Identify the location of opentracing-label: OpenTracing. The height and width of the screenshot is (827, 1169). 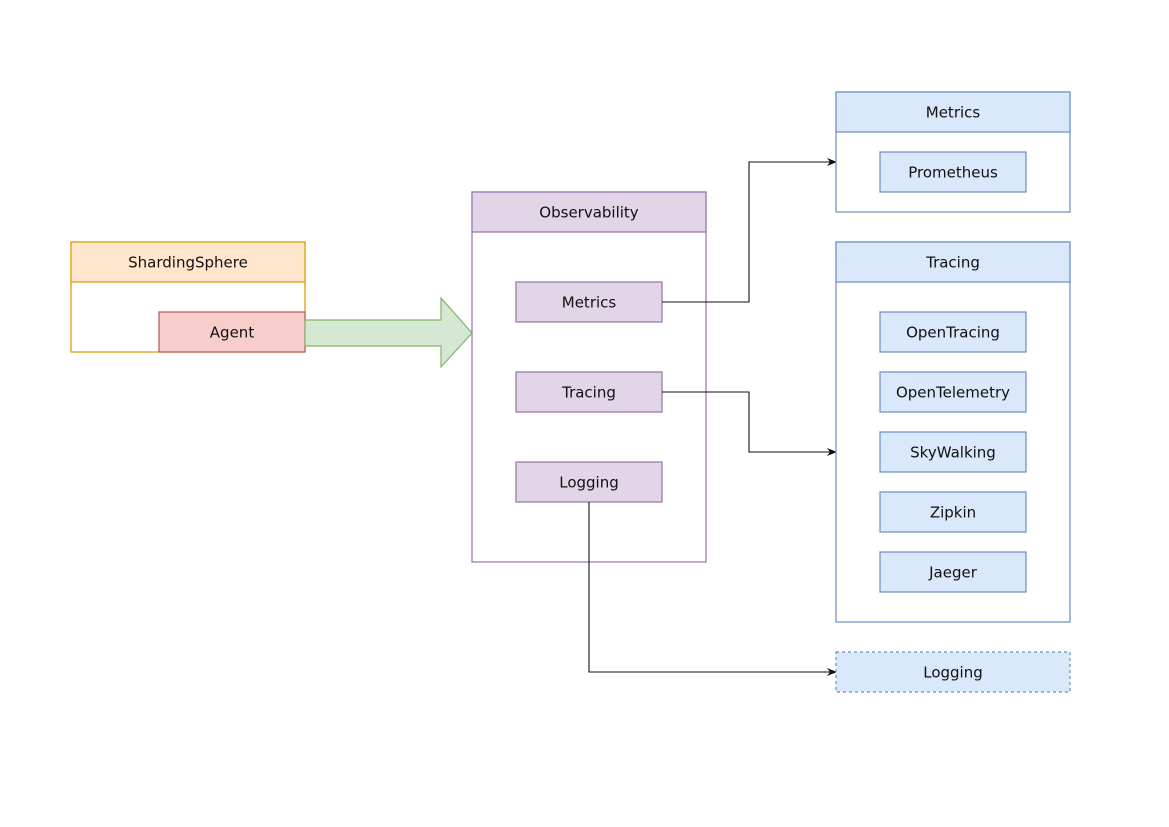
(953, 333).